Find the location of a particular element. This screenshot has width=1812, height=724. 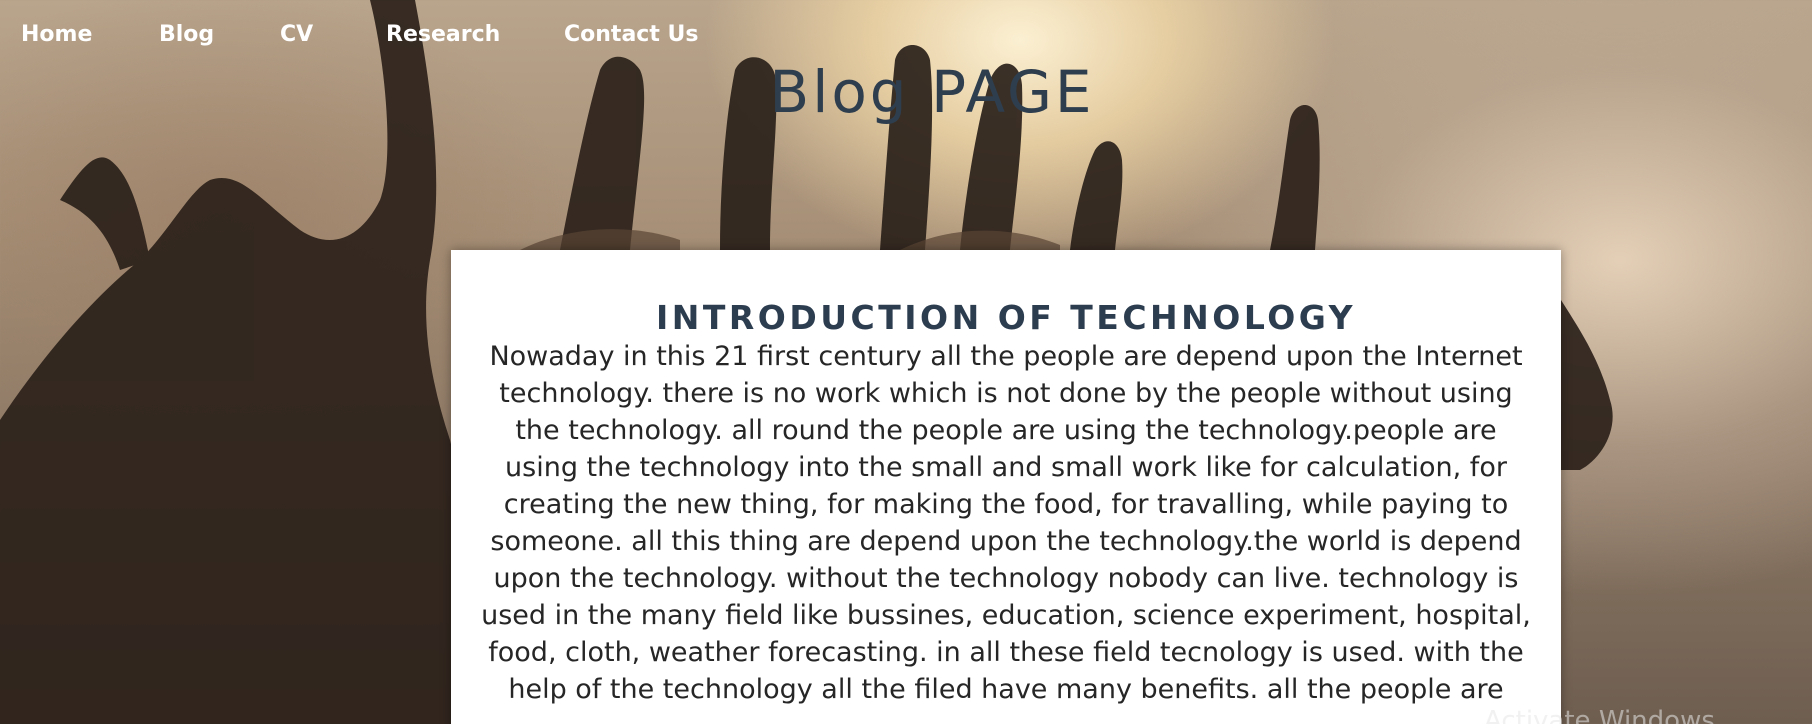

nav-item-home: Home is located at coordinates (56, 34).